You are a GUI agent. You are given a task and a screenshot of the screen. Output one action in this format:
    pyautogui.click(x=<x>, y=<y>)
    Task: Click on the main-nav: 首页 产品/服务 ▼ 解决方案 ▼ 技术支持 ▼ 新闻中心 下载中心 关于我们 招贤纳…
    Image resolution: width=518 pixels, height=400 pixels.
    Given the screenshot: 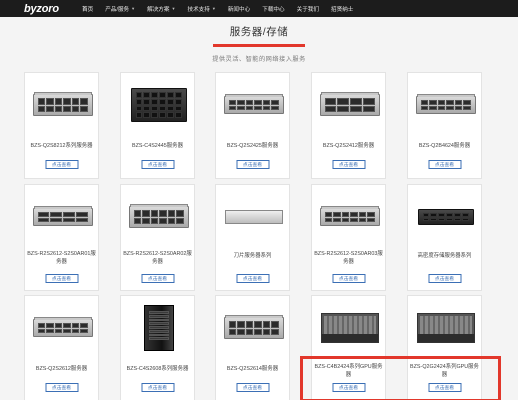 What is the action you would take?
    pyautogui.click(x=217, y=8)
    